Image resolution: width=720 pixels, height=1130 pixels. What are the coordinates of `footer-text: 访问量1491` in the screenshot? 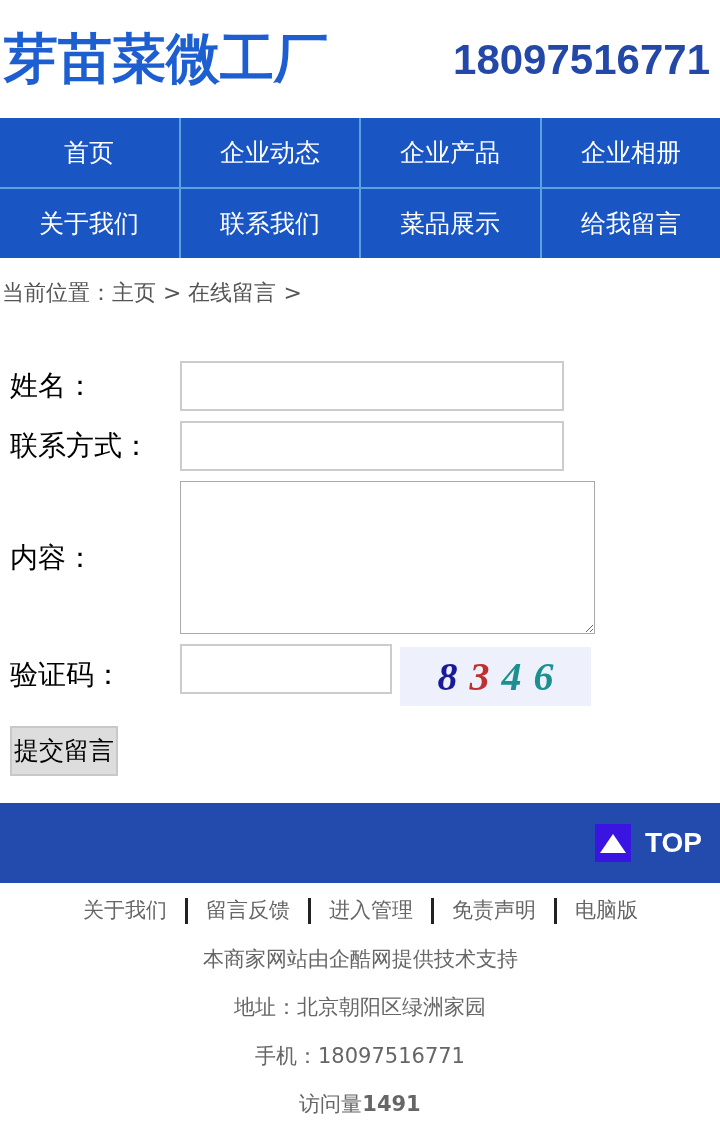 It's located at (360, 1104).